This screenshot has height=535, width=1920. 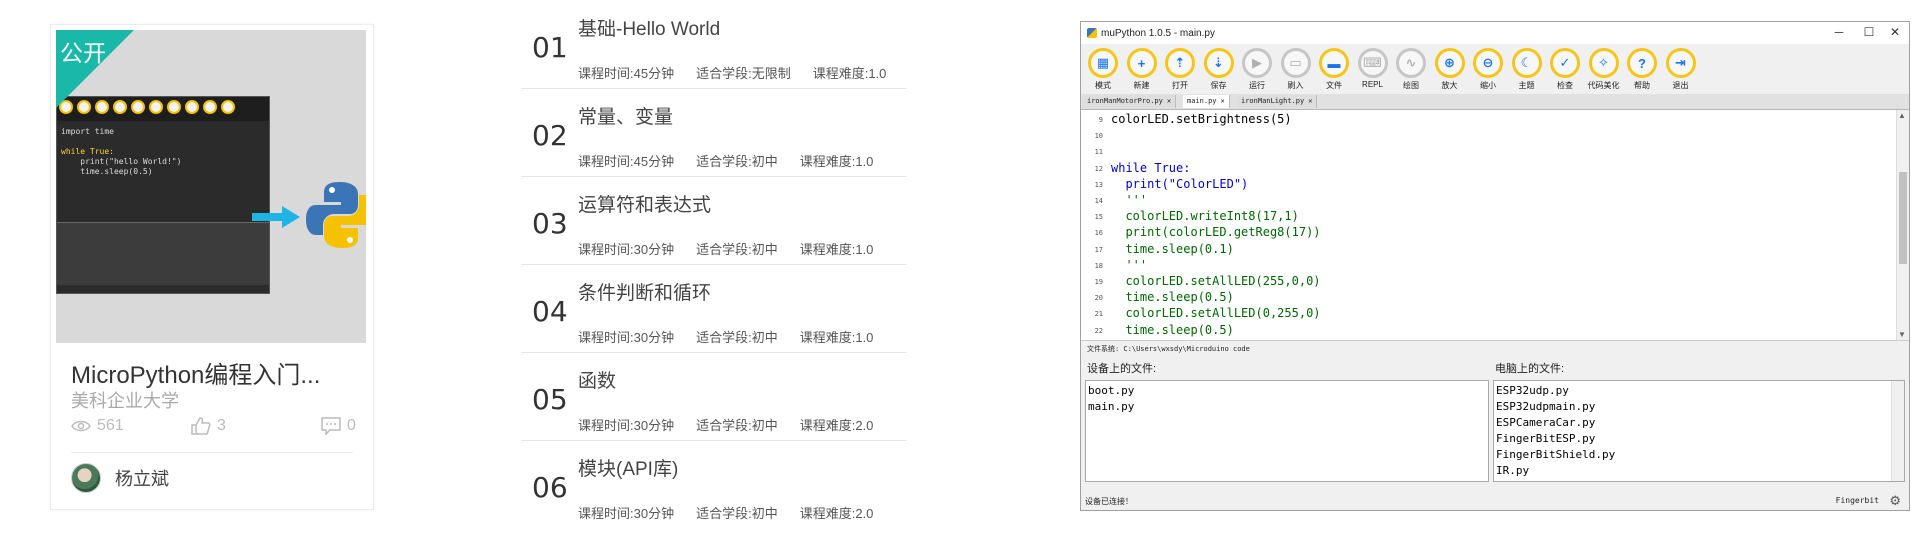 What do you see at coordinates (1699, 439) in the screenshot?
I see `pc-file-item: FingerBitESP.py` at bounding box center [1699, 439].